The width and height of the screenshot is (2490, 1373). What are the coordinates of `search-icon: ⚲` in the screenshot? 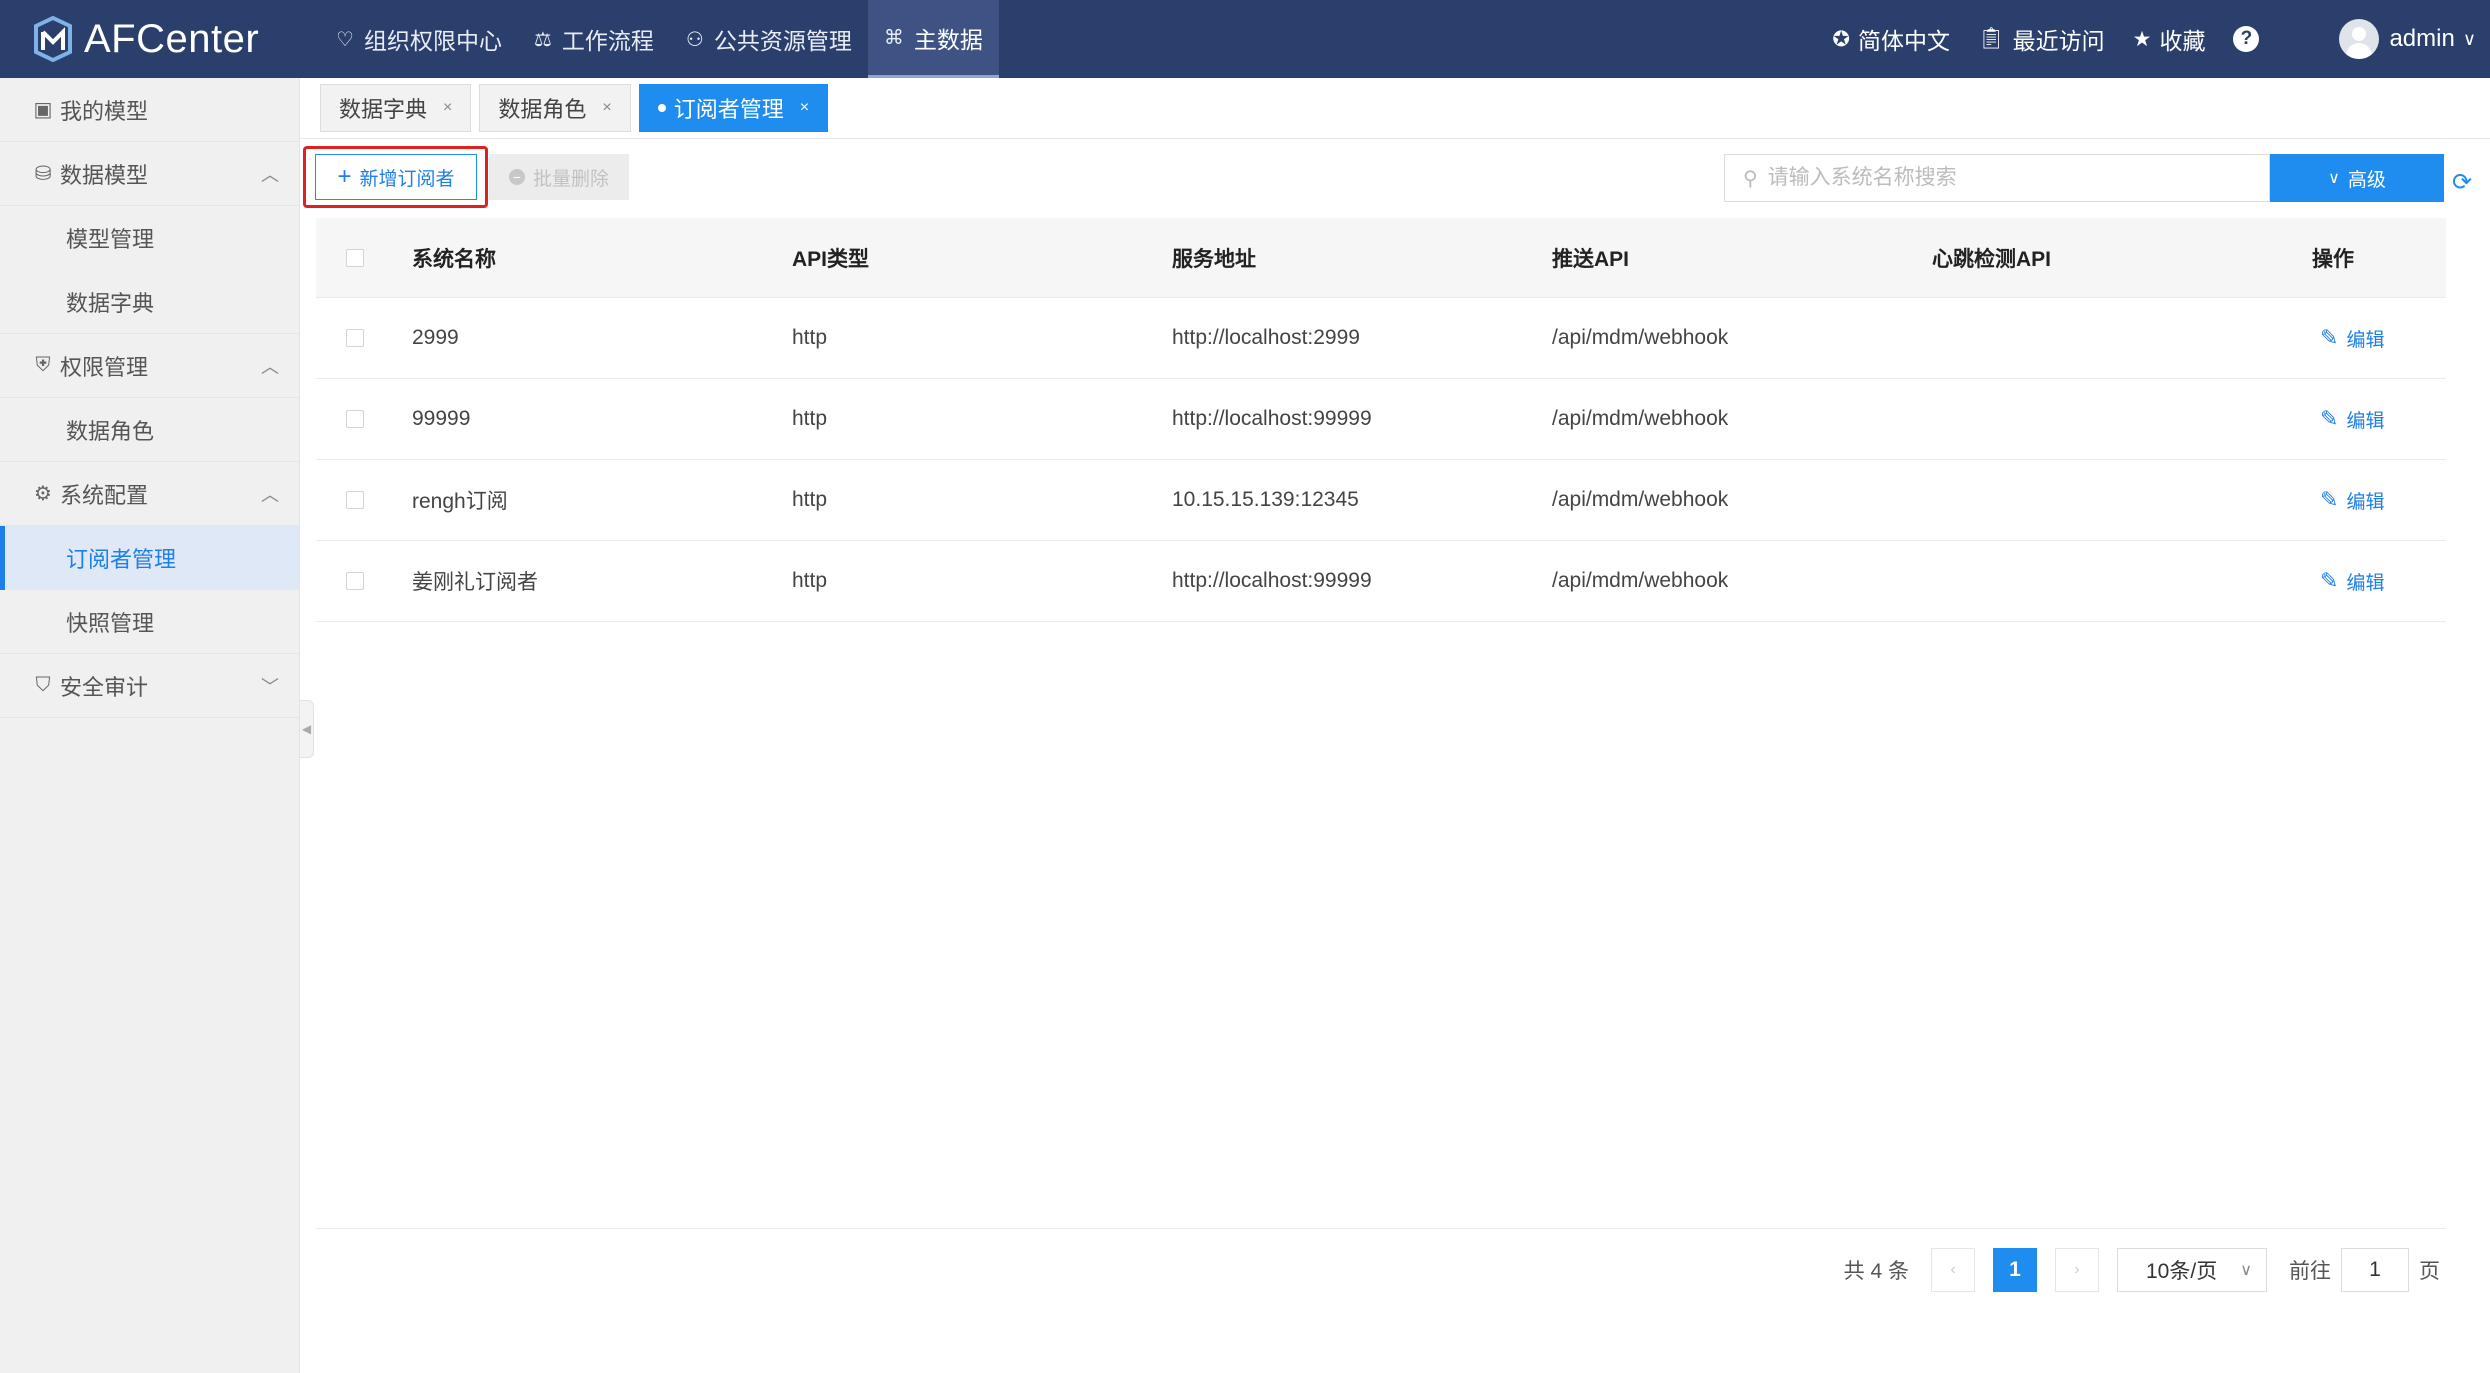 It's located at (1750, 178).